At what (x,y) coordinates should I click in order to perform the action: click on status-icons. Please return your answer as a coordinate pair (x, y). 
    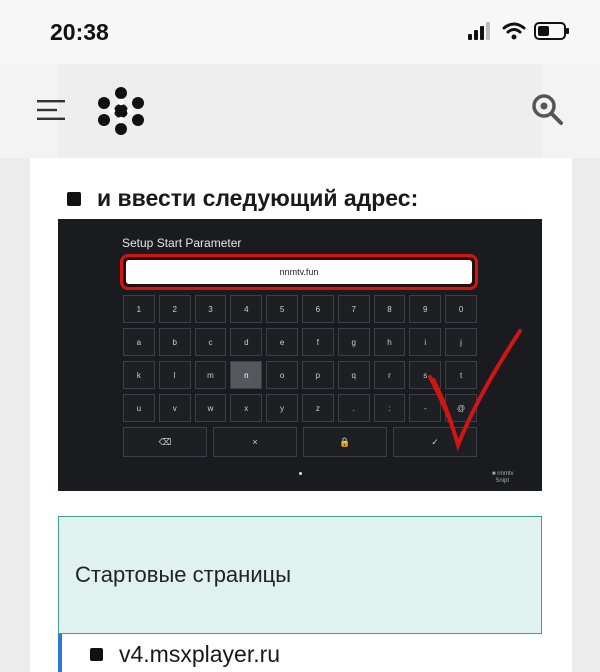
    Looking at the image, I should click on (519, 31).